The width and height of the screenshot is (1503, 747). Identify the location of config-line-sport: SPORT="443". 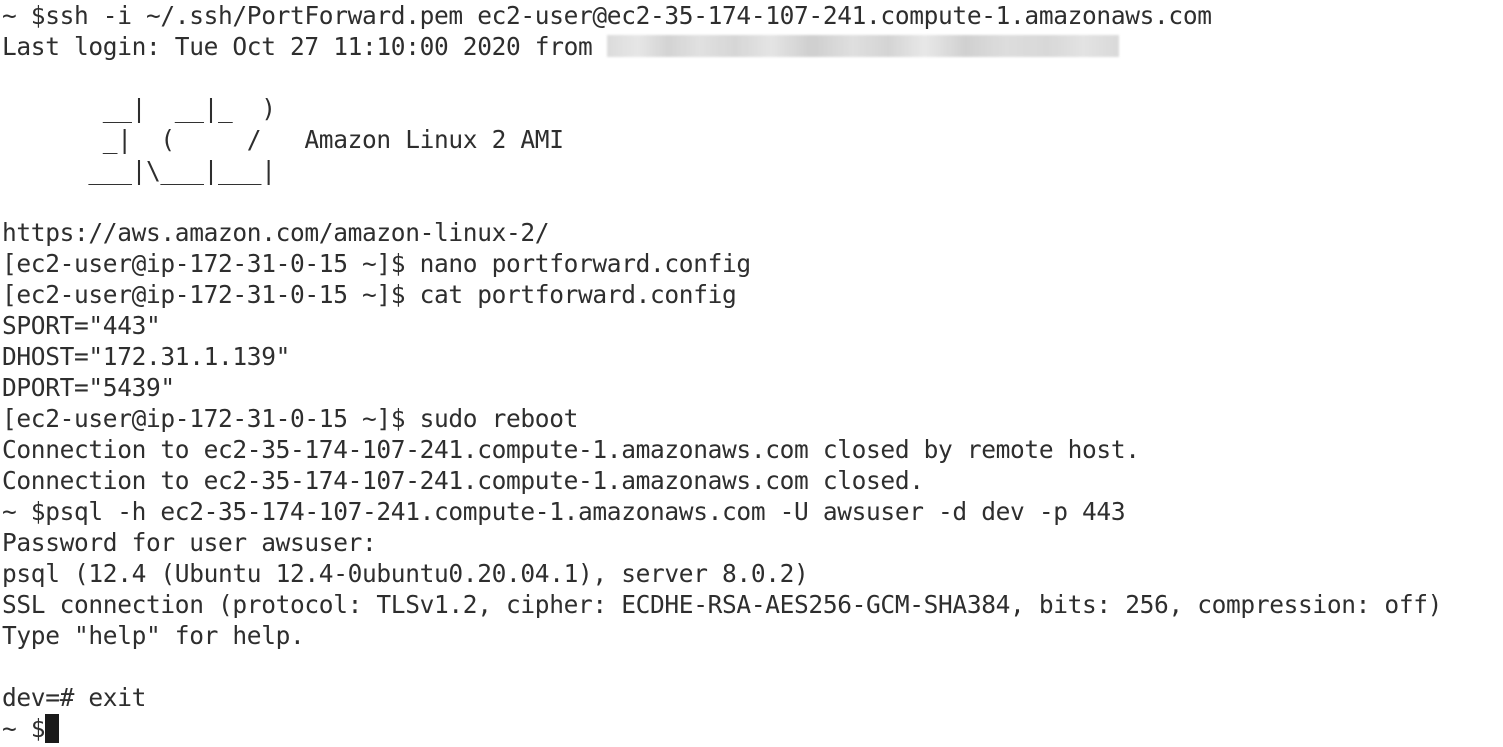
(81, 325).